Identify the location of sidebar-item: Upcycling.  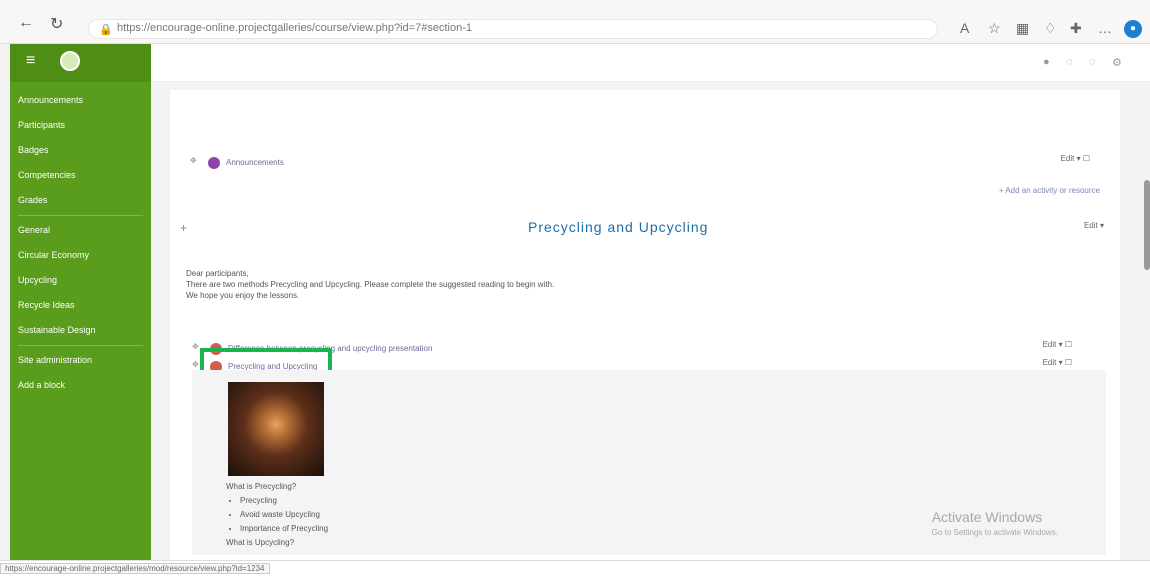
(80, 280).